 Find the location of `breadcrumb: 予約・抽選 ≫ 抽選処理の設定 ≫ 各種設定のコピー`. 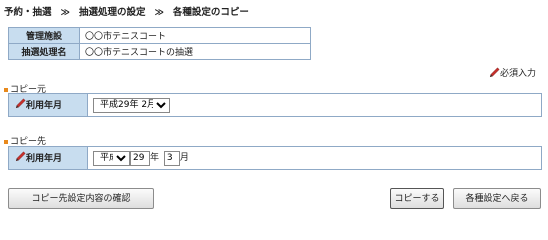

breadcrumb: 予約・抽選 ≫ 抽選処理の設定 ≫ 各種設定のコピー is located at coordinates (126, 11).